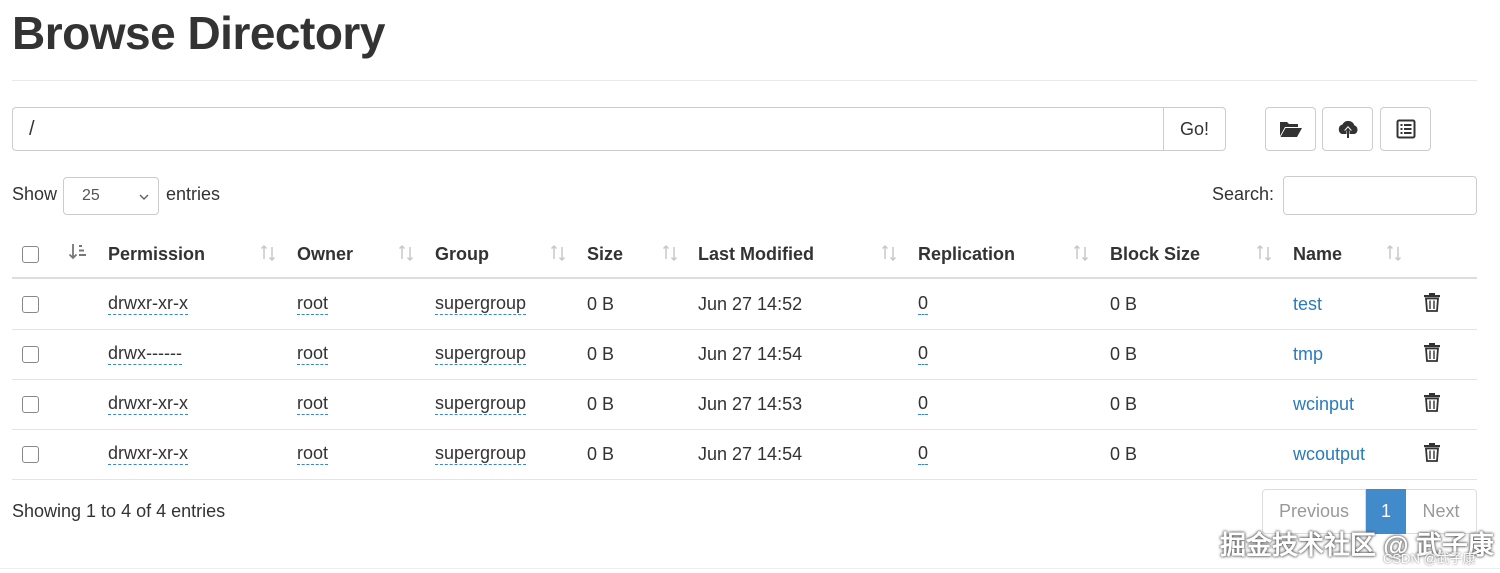 This screenshot has height=573, width=1500. Describe the element at coordinates (1308, 354) in the screenshot. I see `file-name-link: tmp` at that location.